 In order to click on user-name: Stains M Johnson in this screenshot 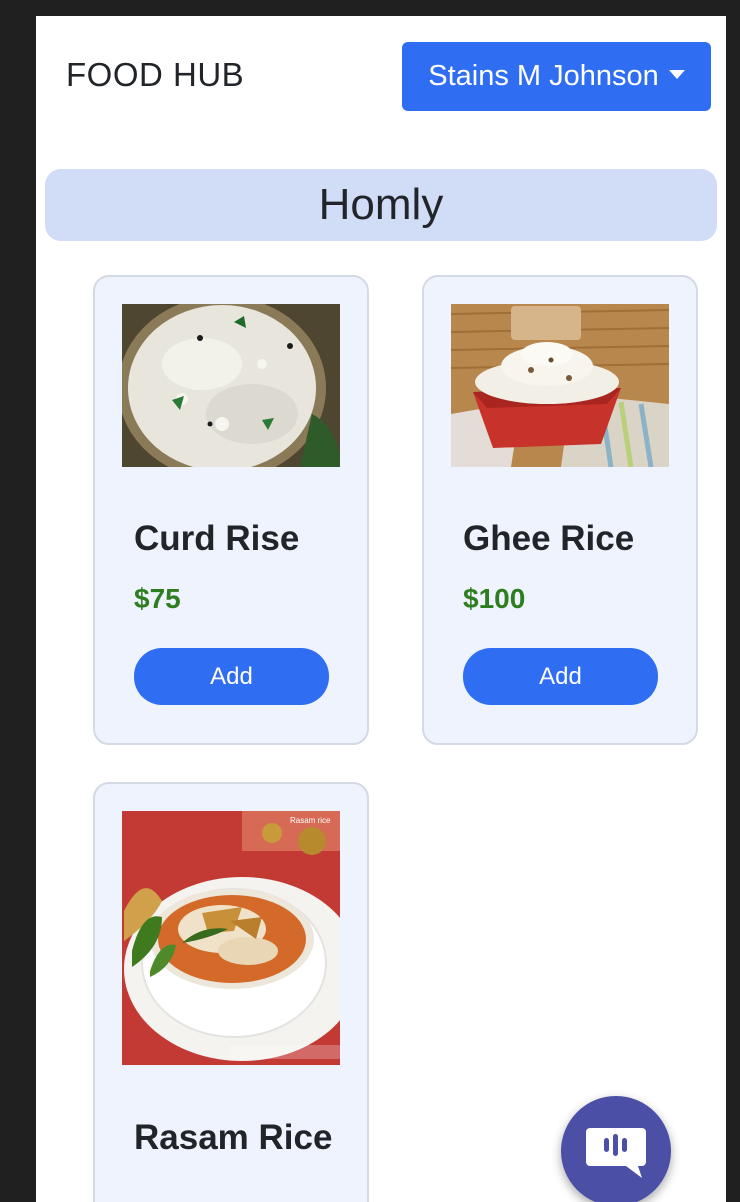, I will do `click(543, 76)`.